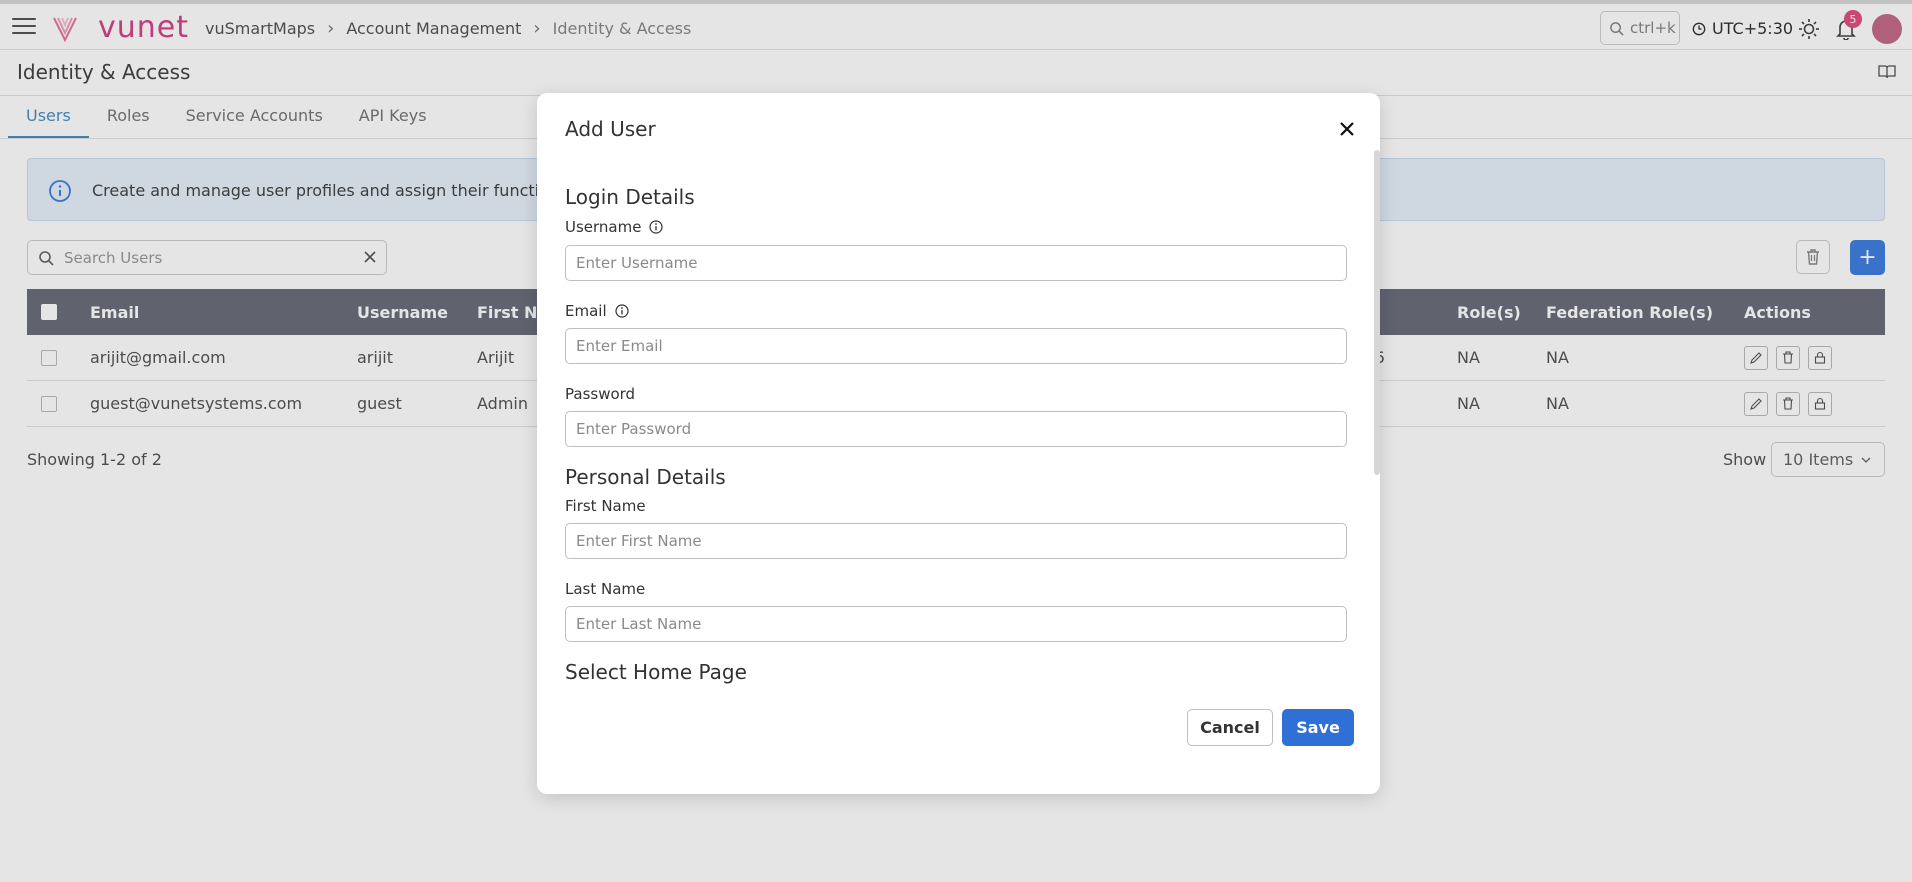 This screenshot has height=882, width=1912. What do you see at coordinates (956, 541) in the screenshot?
I see `first-name-input` at bounding box center [956, 541].